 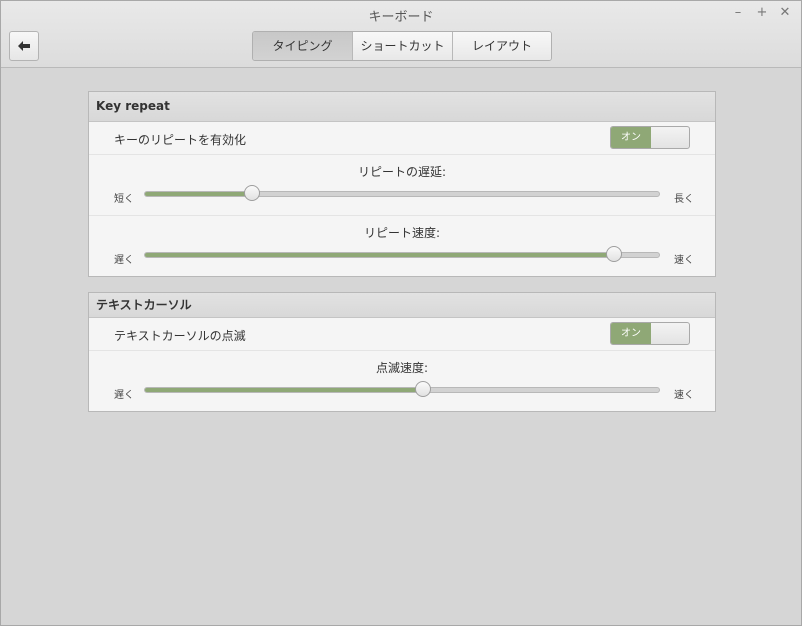 What do you see at coordinates (613, 254) in the screenshot?
I see `repeat-speed-slider-knob` at bounding box center [613, 254].